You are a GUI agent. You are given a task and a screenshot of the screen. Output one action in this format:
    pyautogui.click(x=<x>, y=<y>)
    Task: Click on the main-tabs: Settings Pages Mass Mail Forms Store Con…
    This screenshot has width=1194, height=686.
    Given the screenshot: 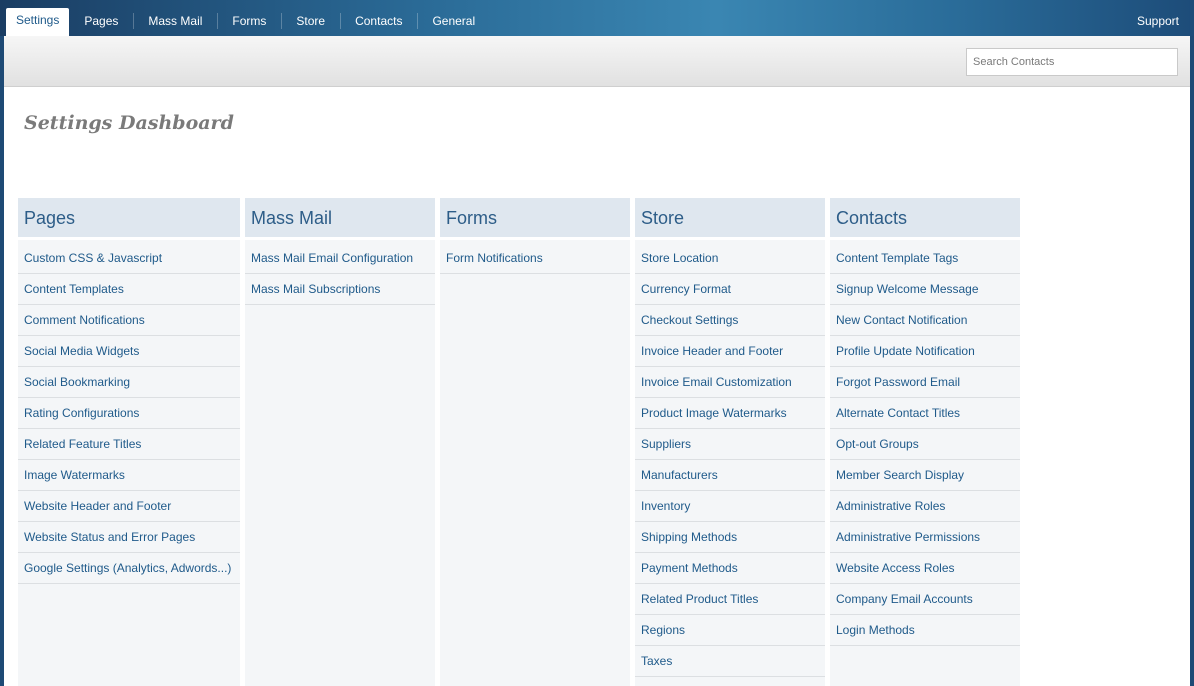 What is the action you would take?
    pyautogui.click(x=248, y=22)
    